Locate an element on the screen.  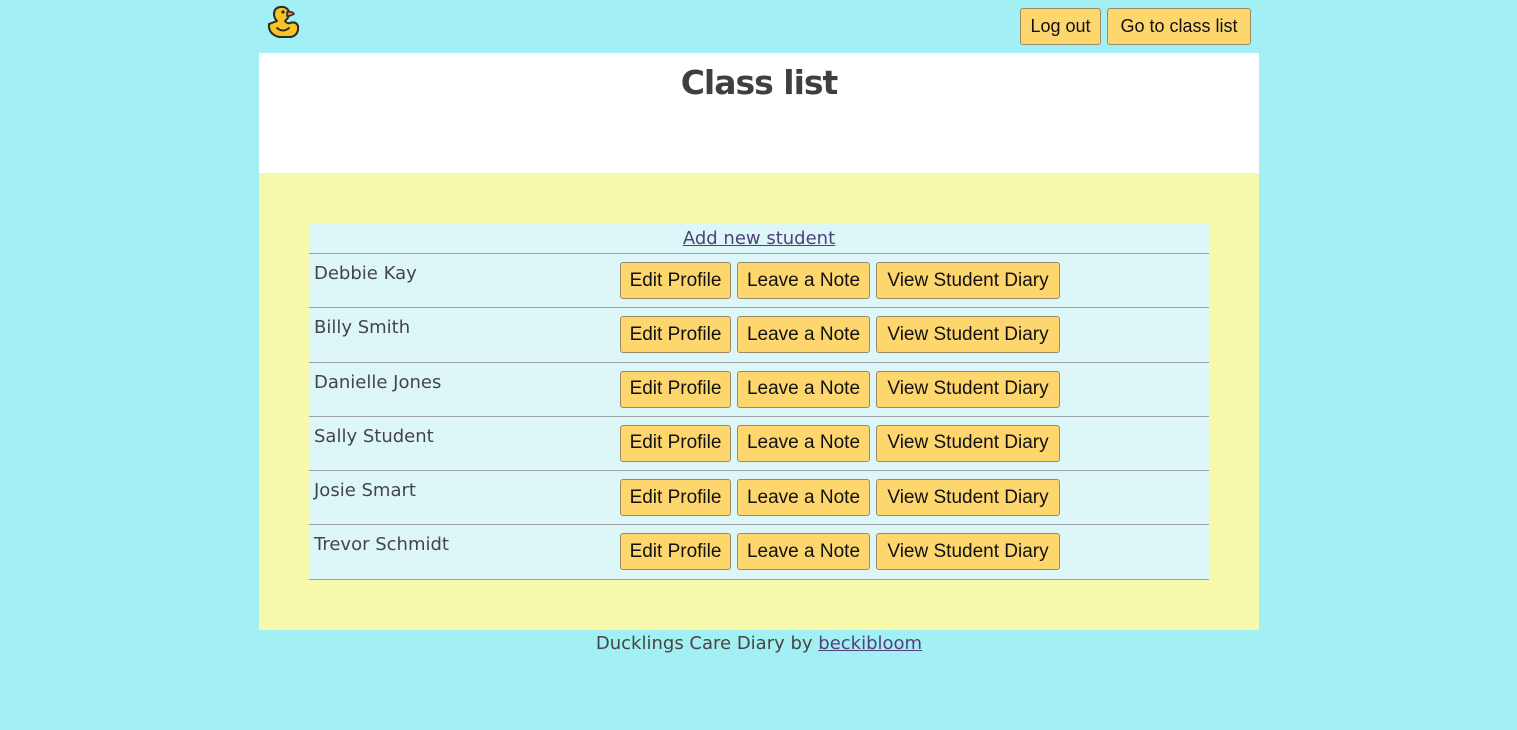
add-student-row: Add new student is located at coordinates (759, 239).